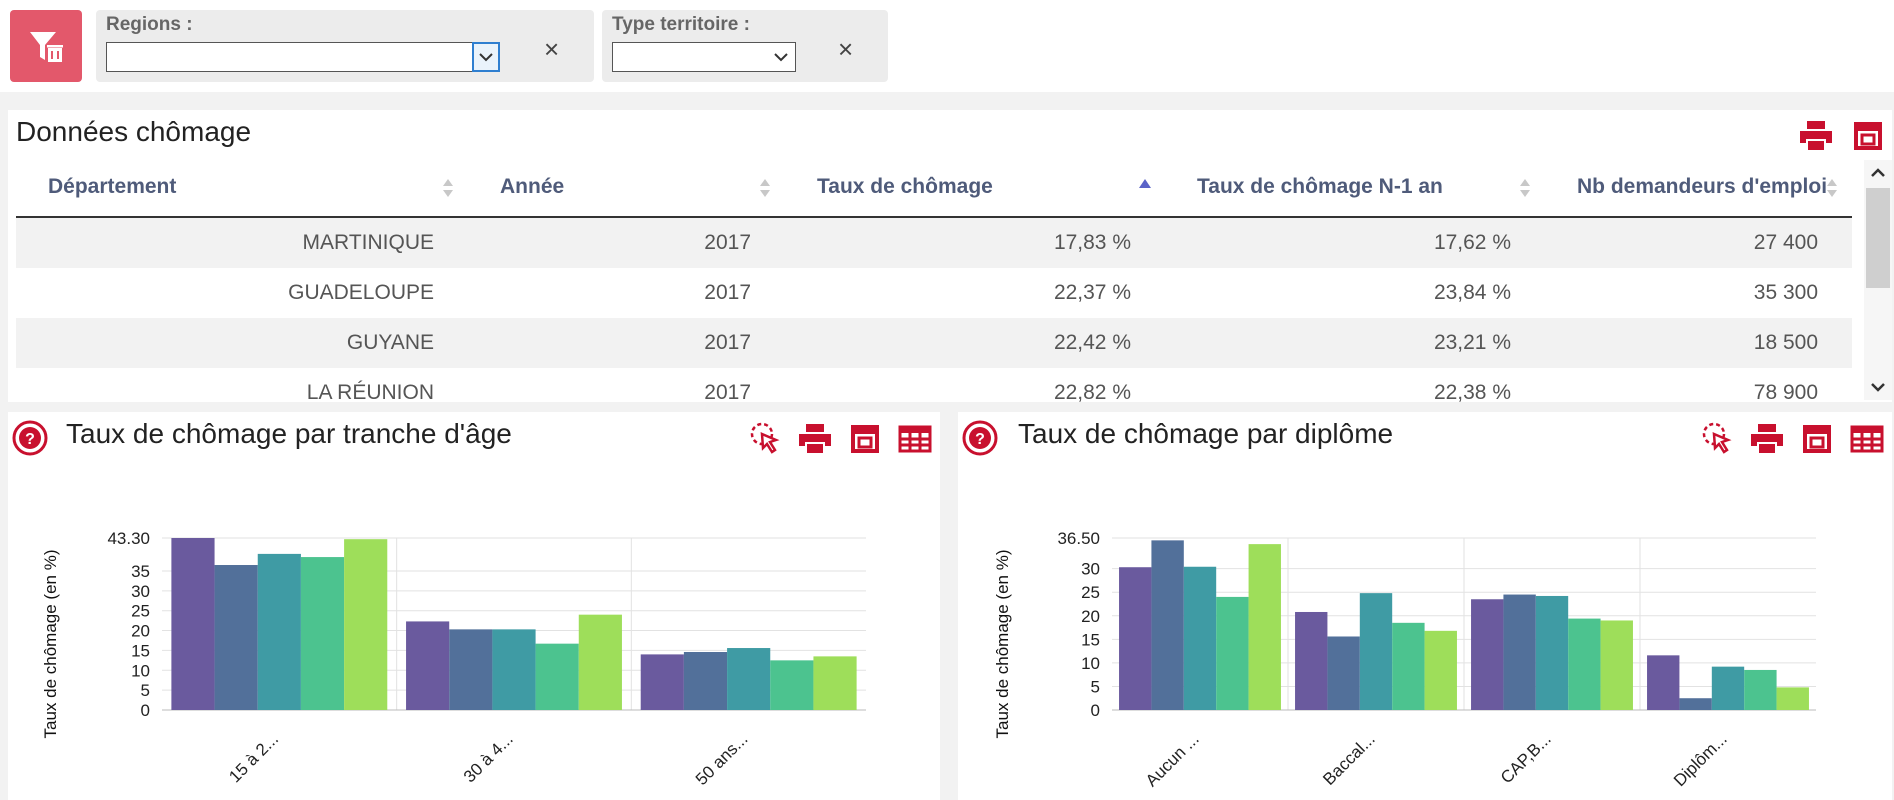  I want to click on table-row: MARTINIQUE 2017 17,83 % 17,62 % 27 400, so click(934, 242).